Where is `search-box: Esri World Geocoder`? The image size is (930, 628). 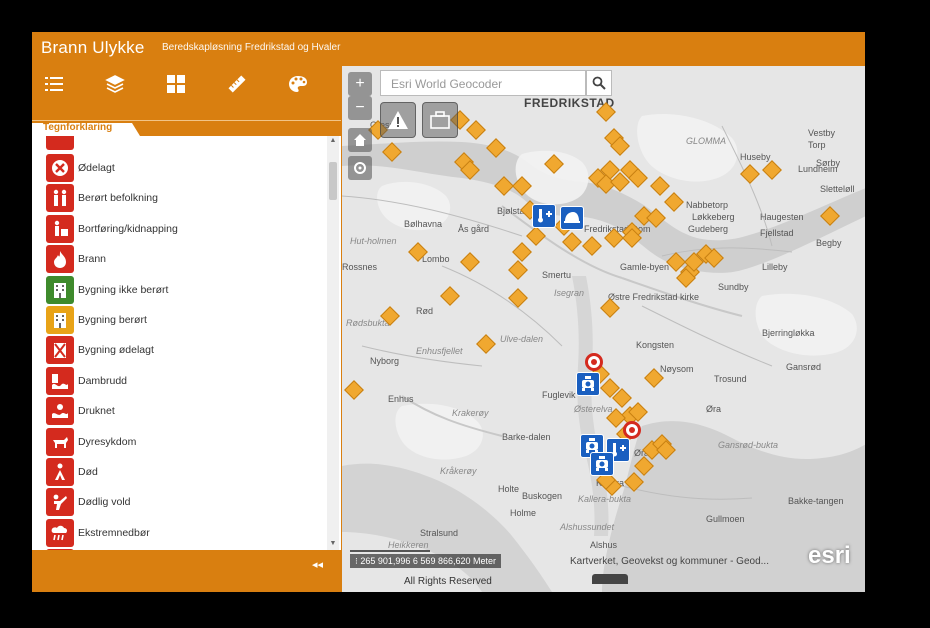 search-box: Esri World Geocoder is located at coordinates (483, 83).